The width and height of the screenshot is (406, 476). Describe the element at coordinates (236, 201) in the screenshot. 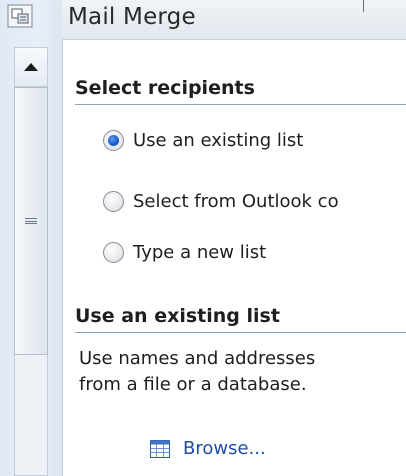

I see `radio-label: Select from Outlook co` at that location.